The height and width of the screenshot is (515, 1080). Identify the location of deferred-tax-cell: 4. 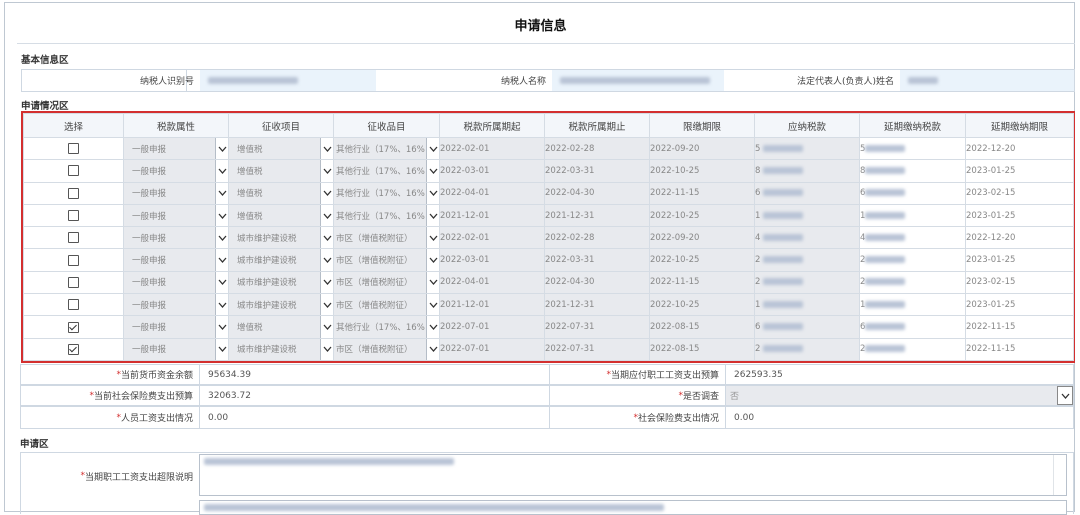
(912, 238).